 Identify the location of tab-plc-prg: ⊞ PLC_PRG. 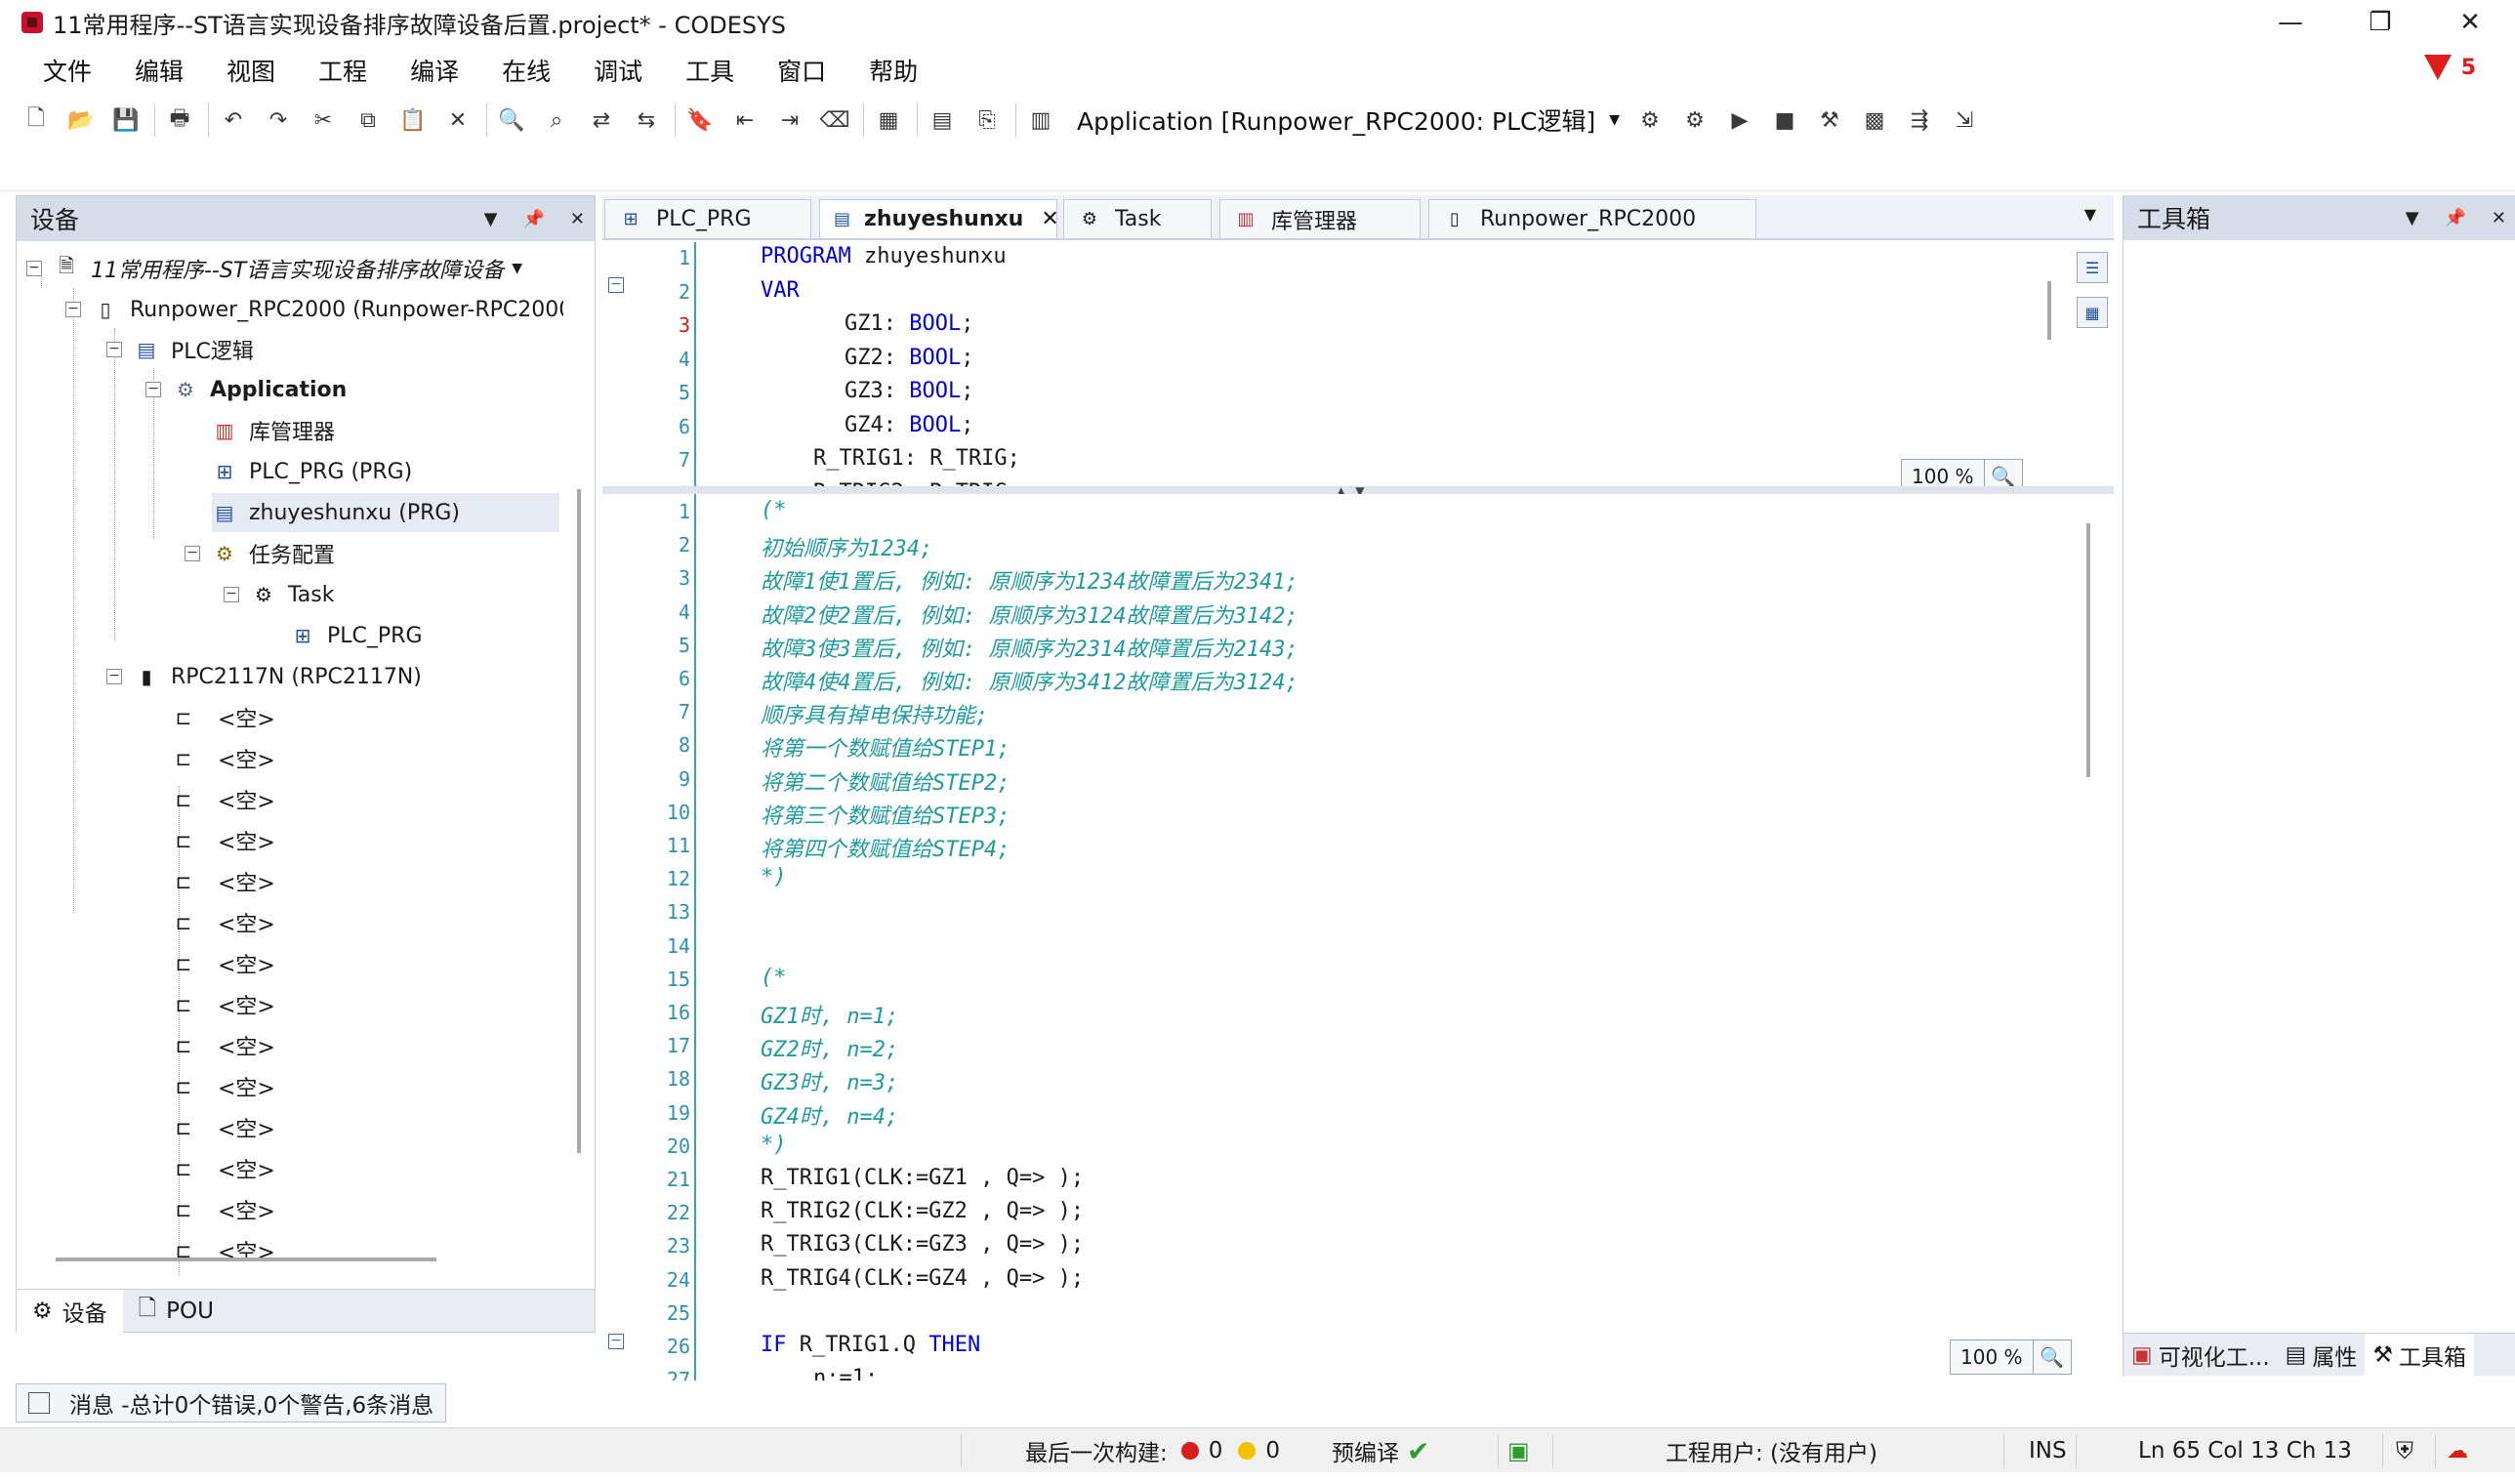
(708, 219).